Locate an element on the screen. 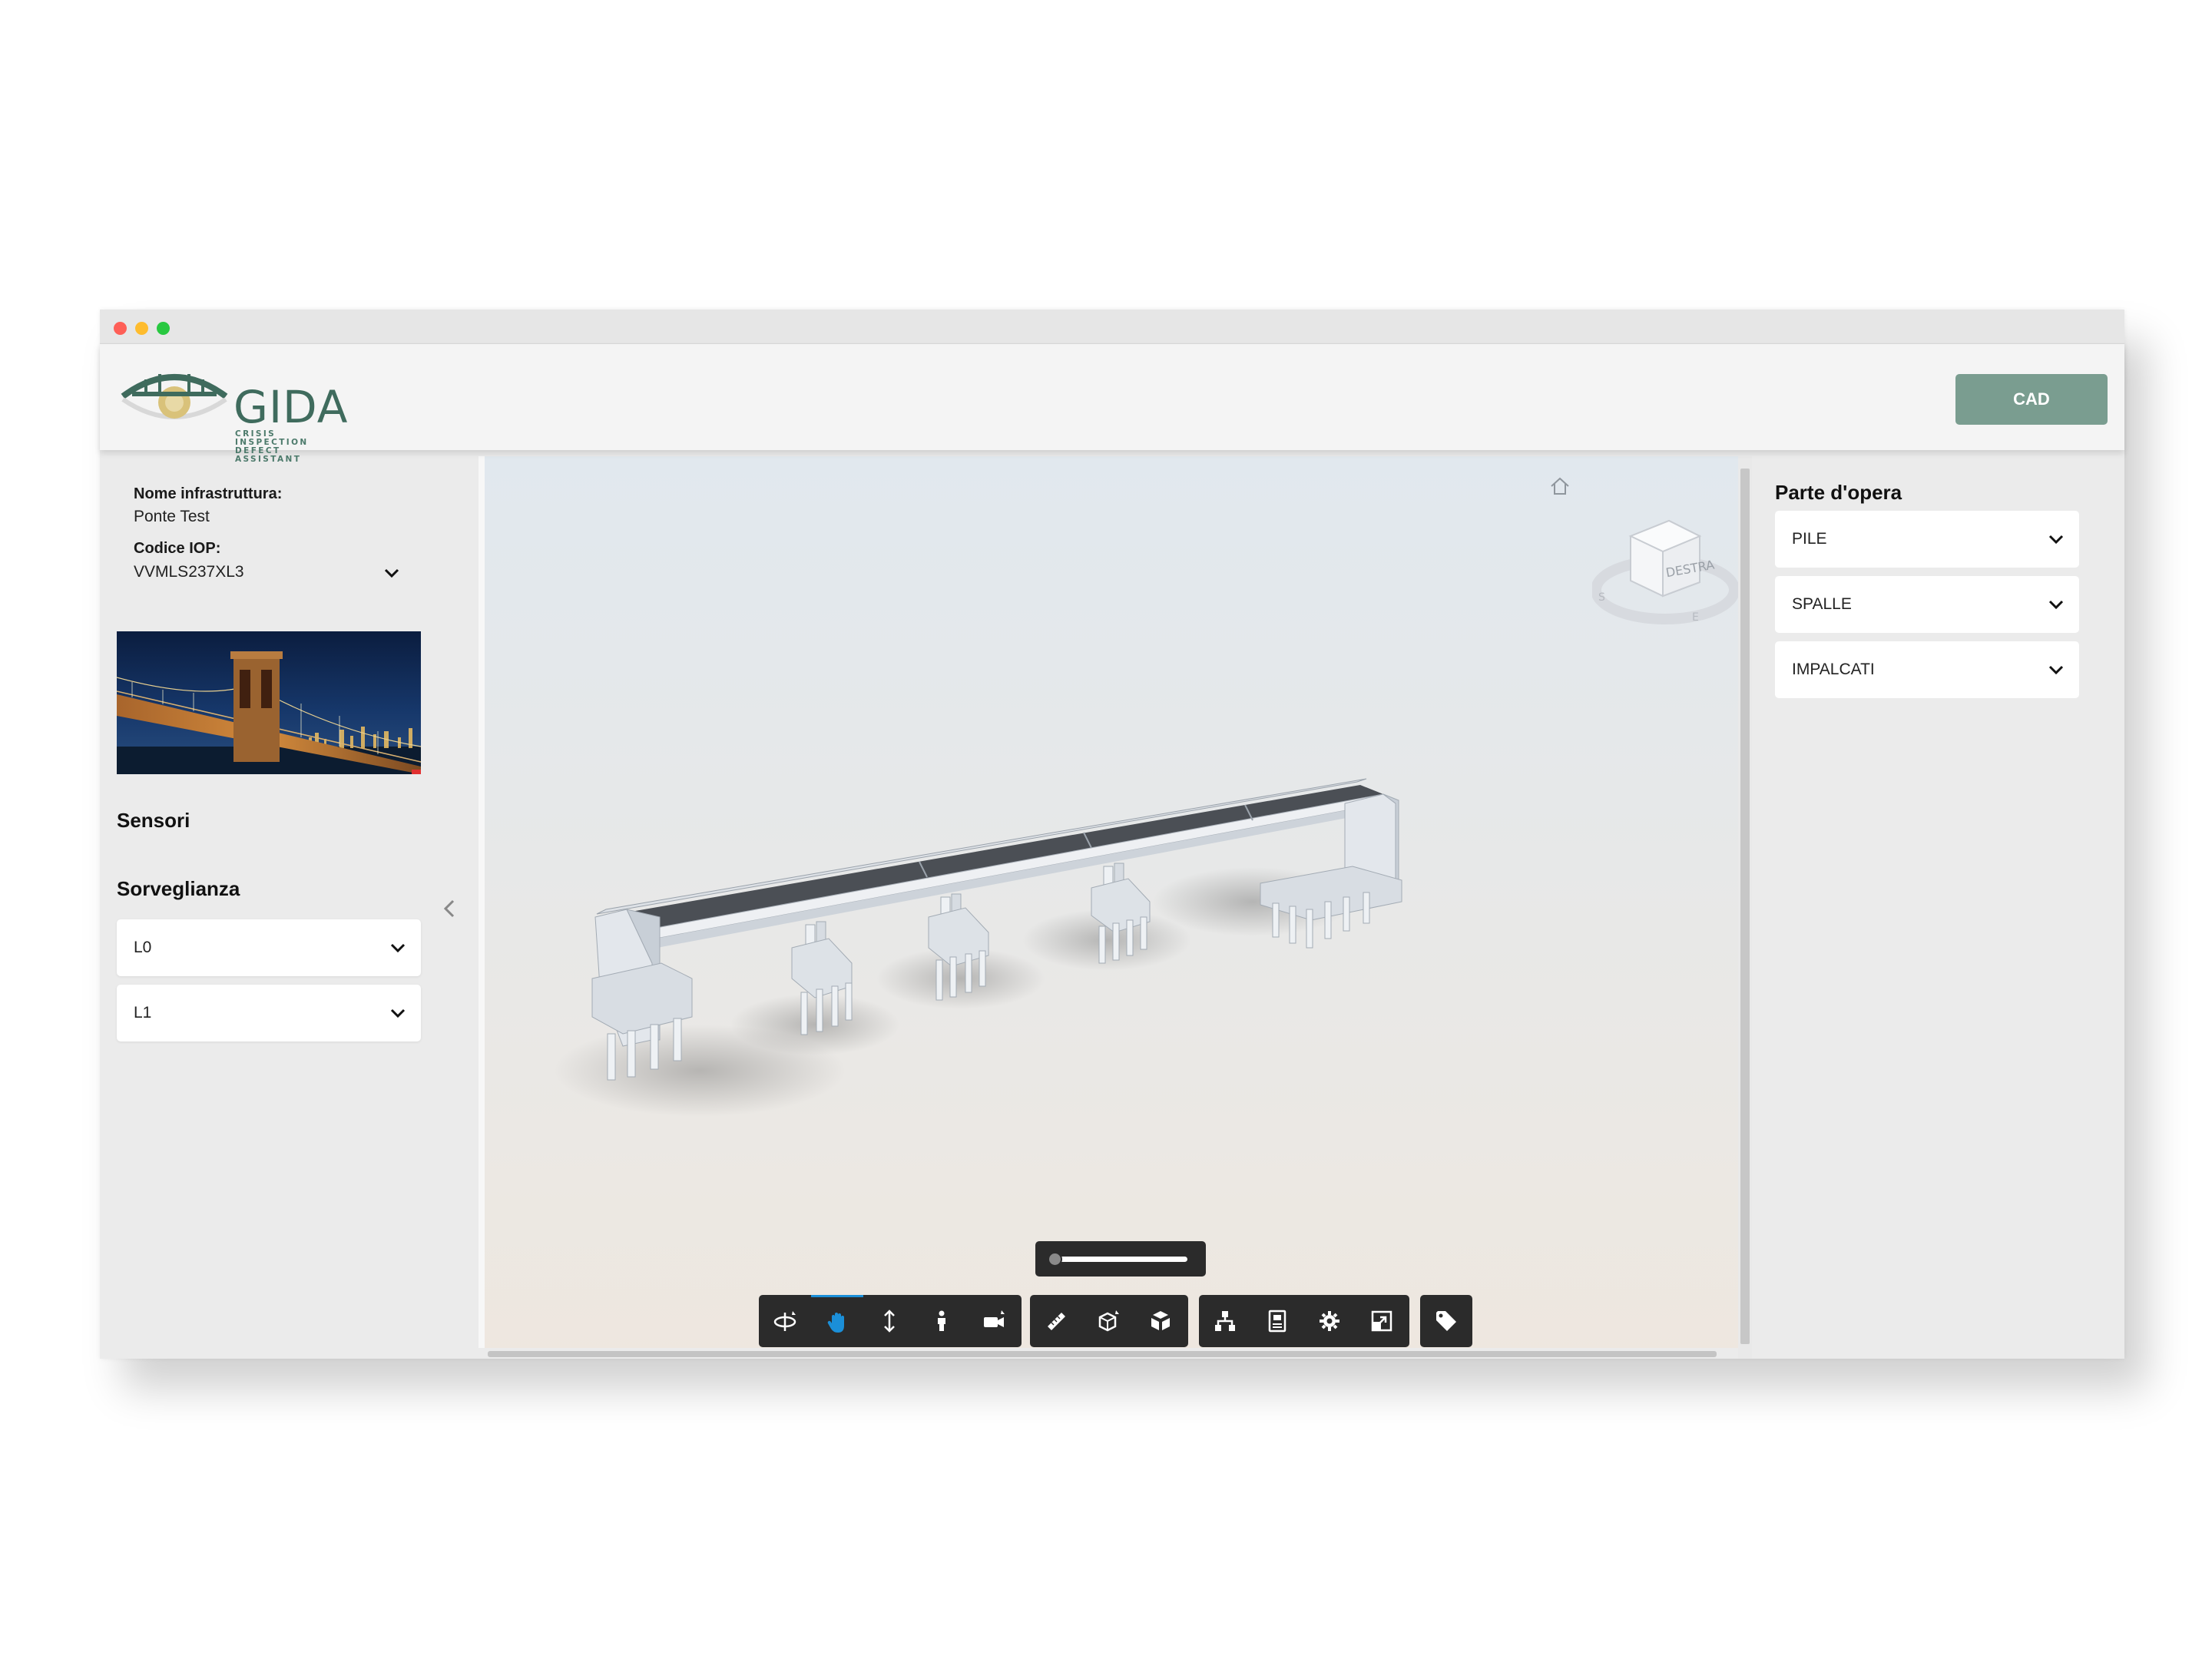 The height and width of the screenshot is (1659, 2212). properties-icon is located at coordinates (1277, 1322).